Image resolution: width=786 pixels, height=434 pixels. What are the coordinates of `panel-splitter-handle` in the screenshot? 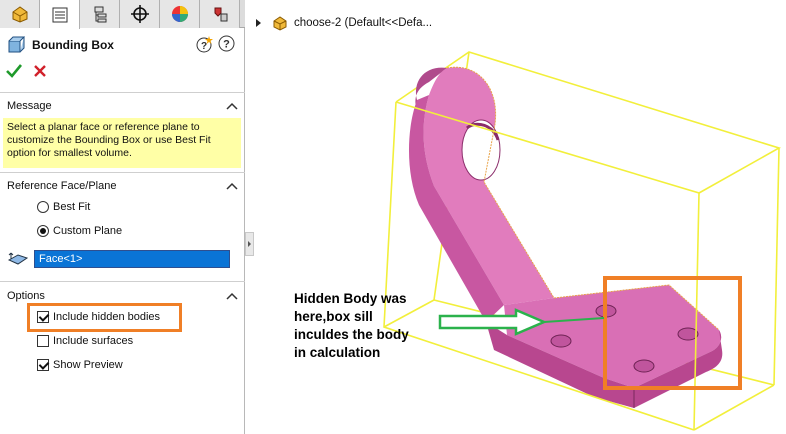 It's located at (249, 244).